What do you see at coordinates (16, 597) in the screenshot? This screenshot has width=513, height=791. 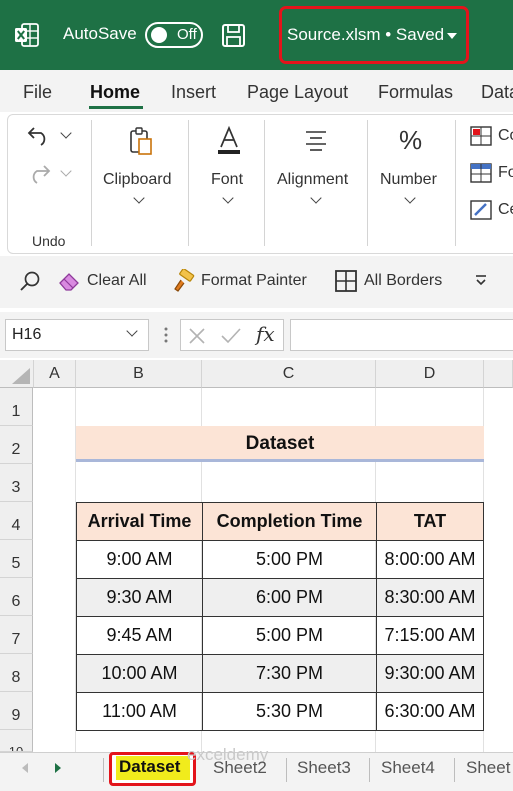 I see `row-header-6: 6` at bounding box center [16, 597].